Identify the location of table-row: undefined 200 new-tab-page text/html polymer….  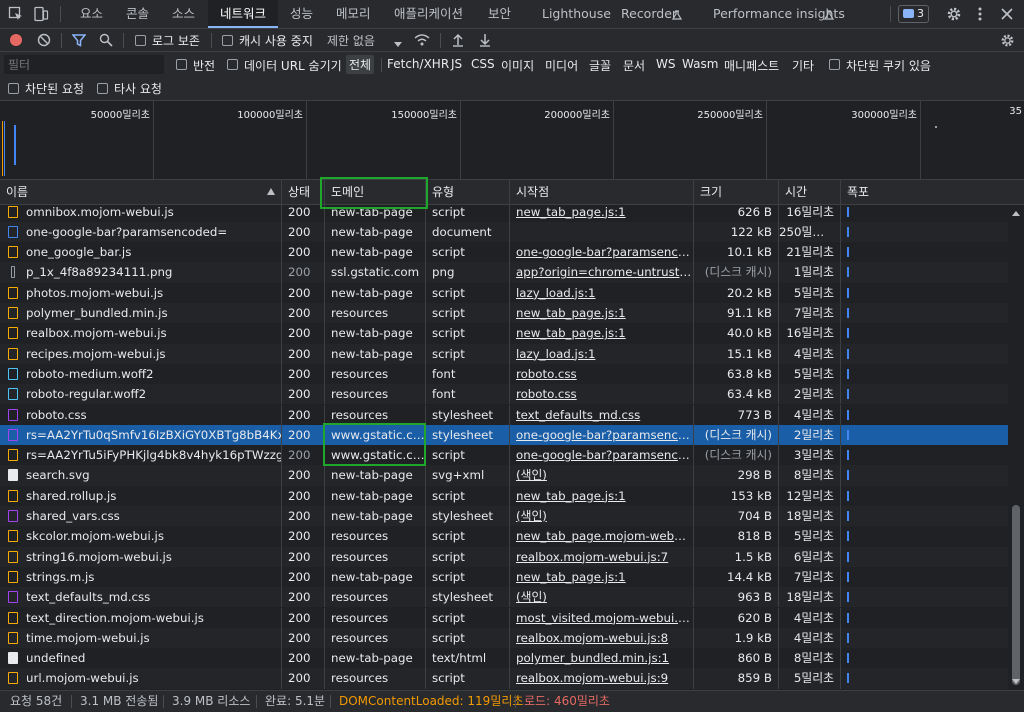
(504, 658).